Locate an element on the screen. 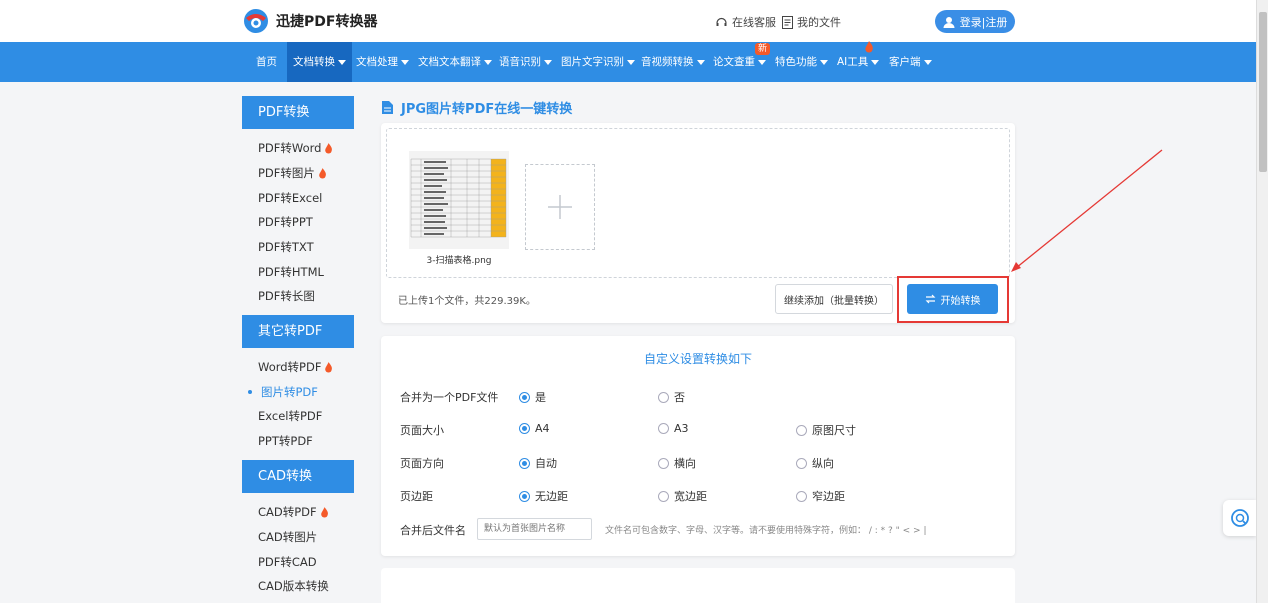 Image resolution: width=1268 pixels, height=603 pixels. bottom-card is located at coordinates (698, 585).